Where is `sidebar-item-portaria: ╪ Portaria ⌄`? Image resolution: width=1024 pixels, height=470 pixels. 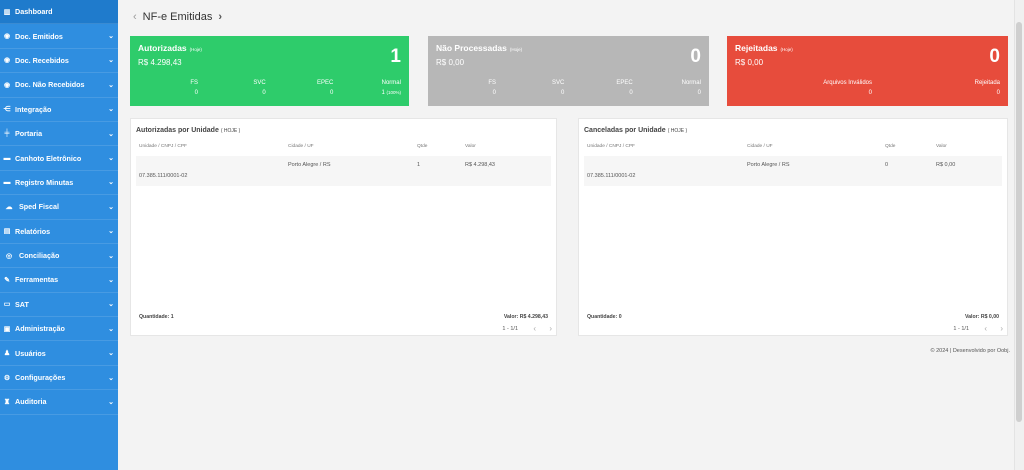 sidebar-item-portaria: ╪ Portaria ⌄ is located at coordinates (59, 134).